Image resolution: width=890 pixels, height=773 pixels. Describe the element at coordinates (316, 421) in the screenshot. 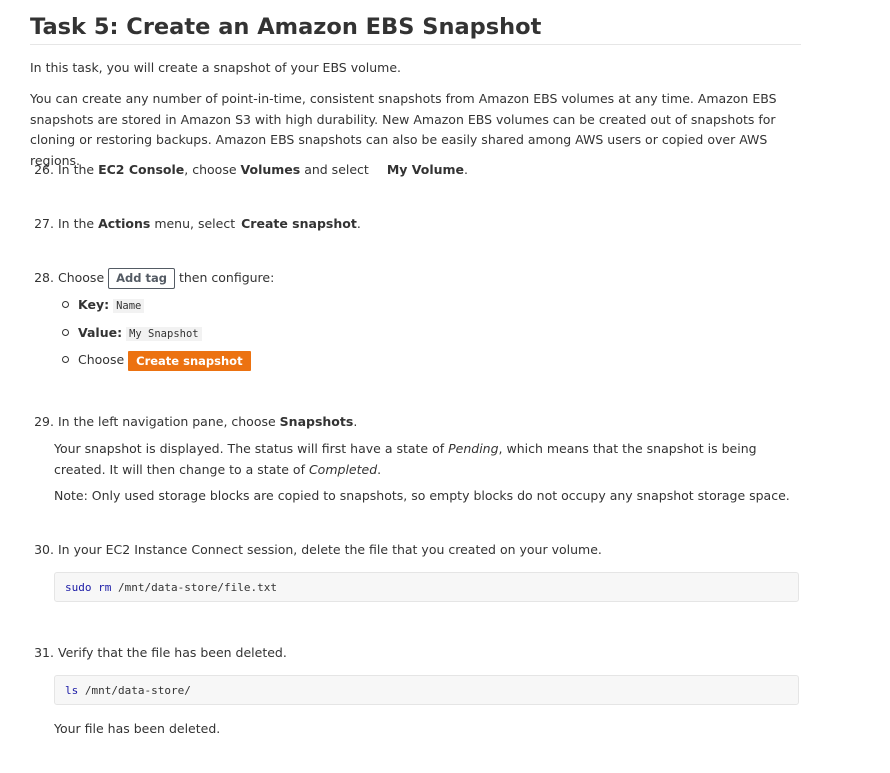

I see `snapshots-label: Snapshots` at that location.